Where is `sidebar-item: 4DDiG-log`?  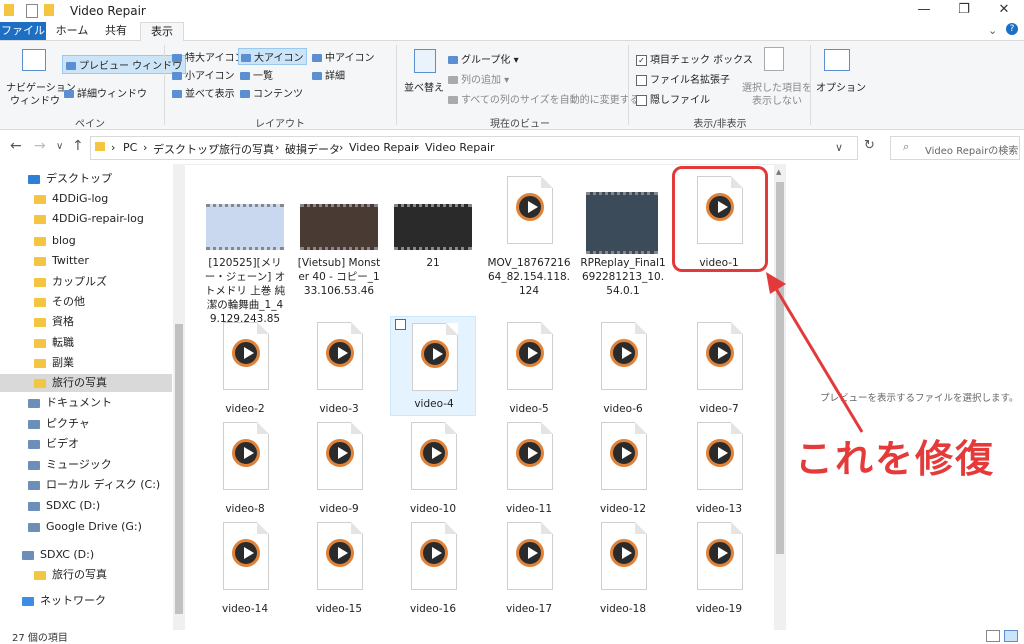
sidebar-item: 4DDiG-log is located at coordinates (86, 199).